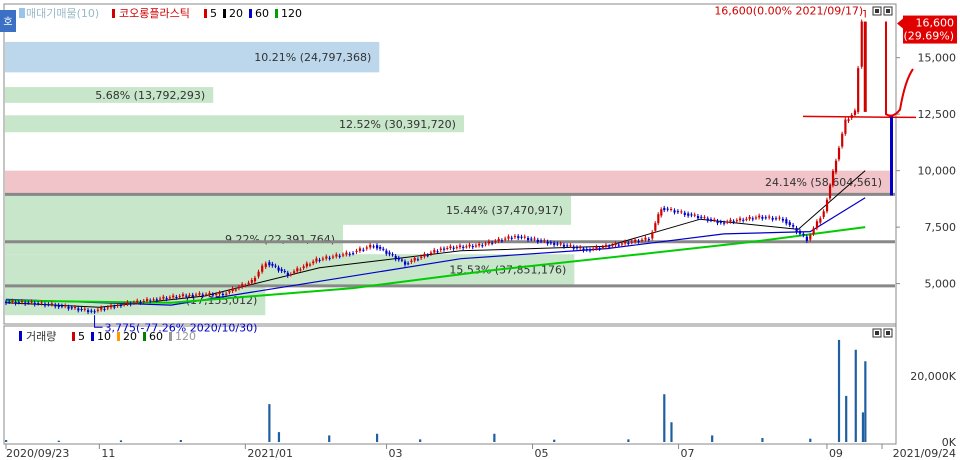  What do you see at coordinates (62, 13) in the screenshot?
I see `volume-profile-legend: 매대기매물(10)` at bounding box center [62, 13].